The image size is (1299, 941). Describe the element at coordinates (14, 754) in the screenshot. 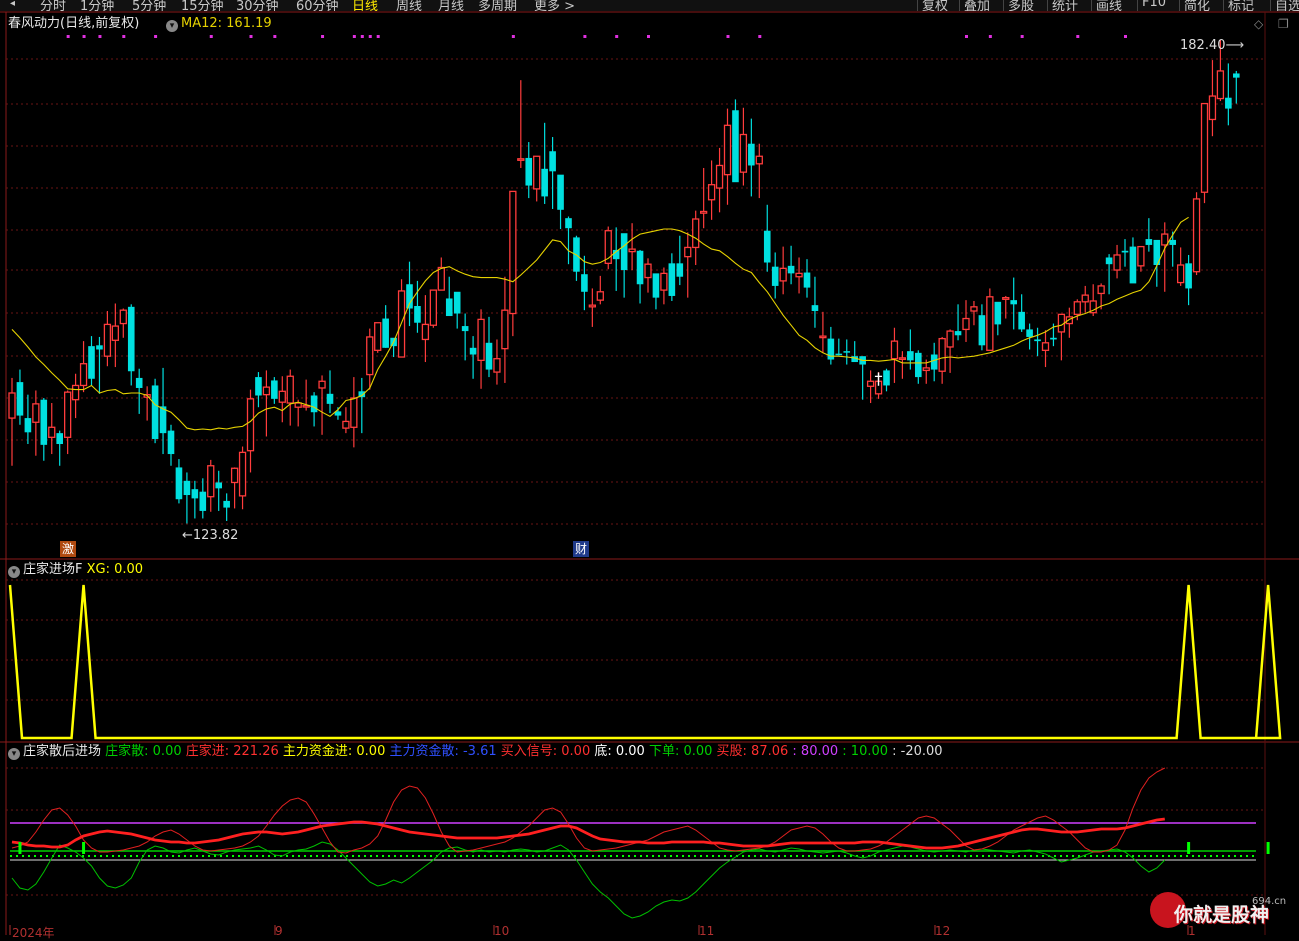

I see `panel3-menu-icon: ▾` at that location.